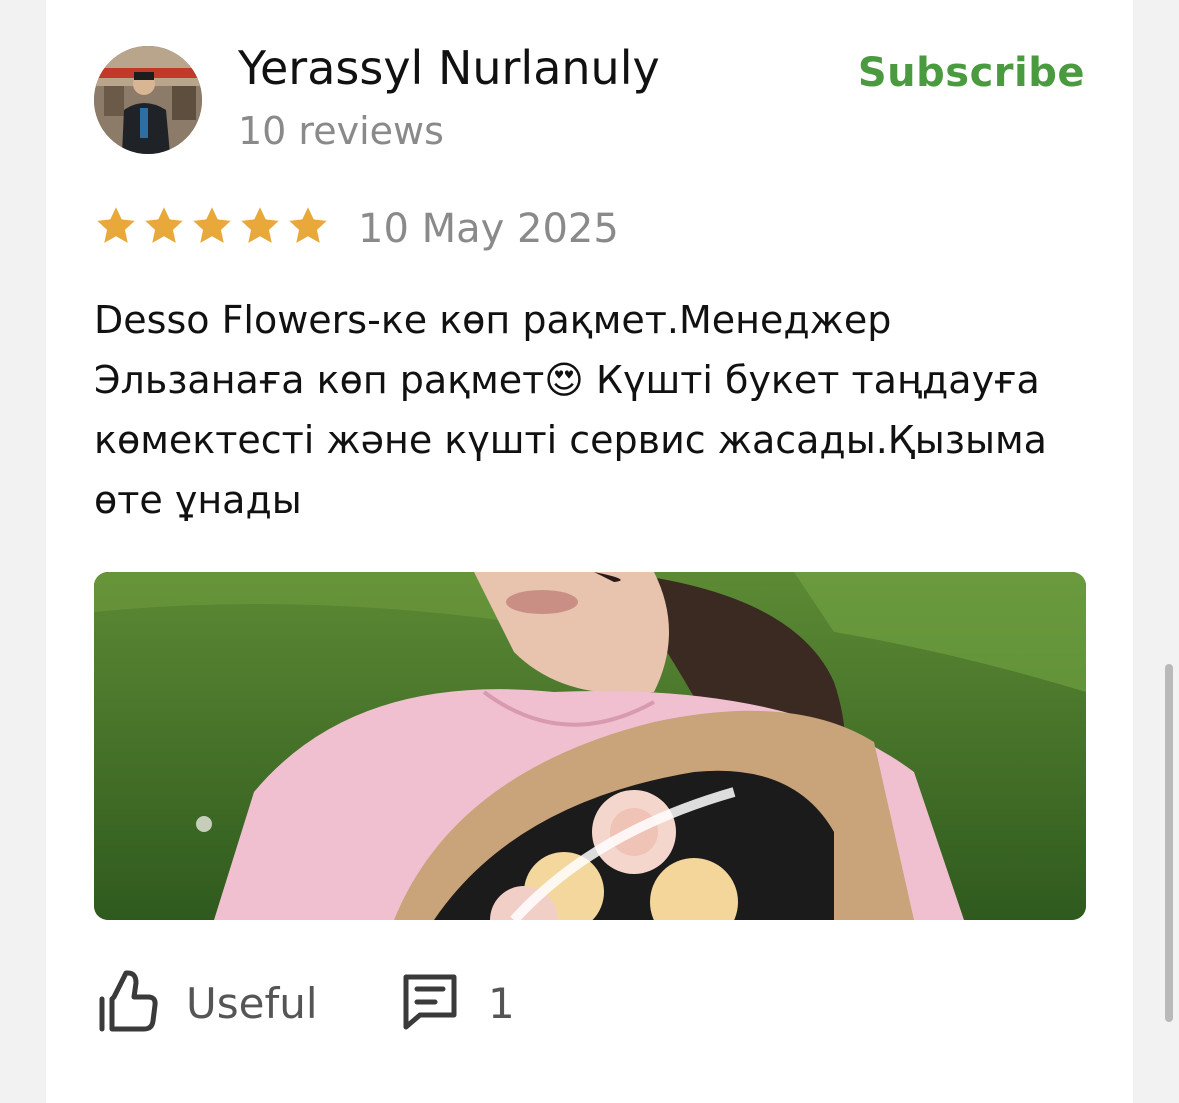 The image size is (1179, 1103). What do you see at coordinates (148, 100) in the screenshot?
I see `author-avatar` at bounding box center [148, 100].